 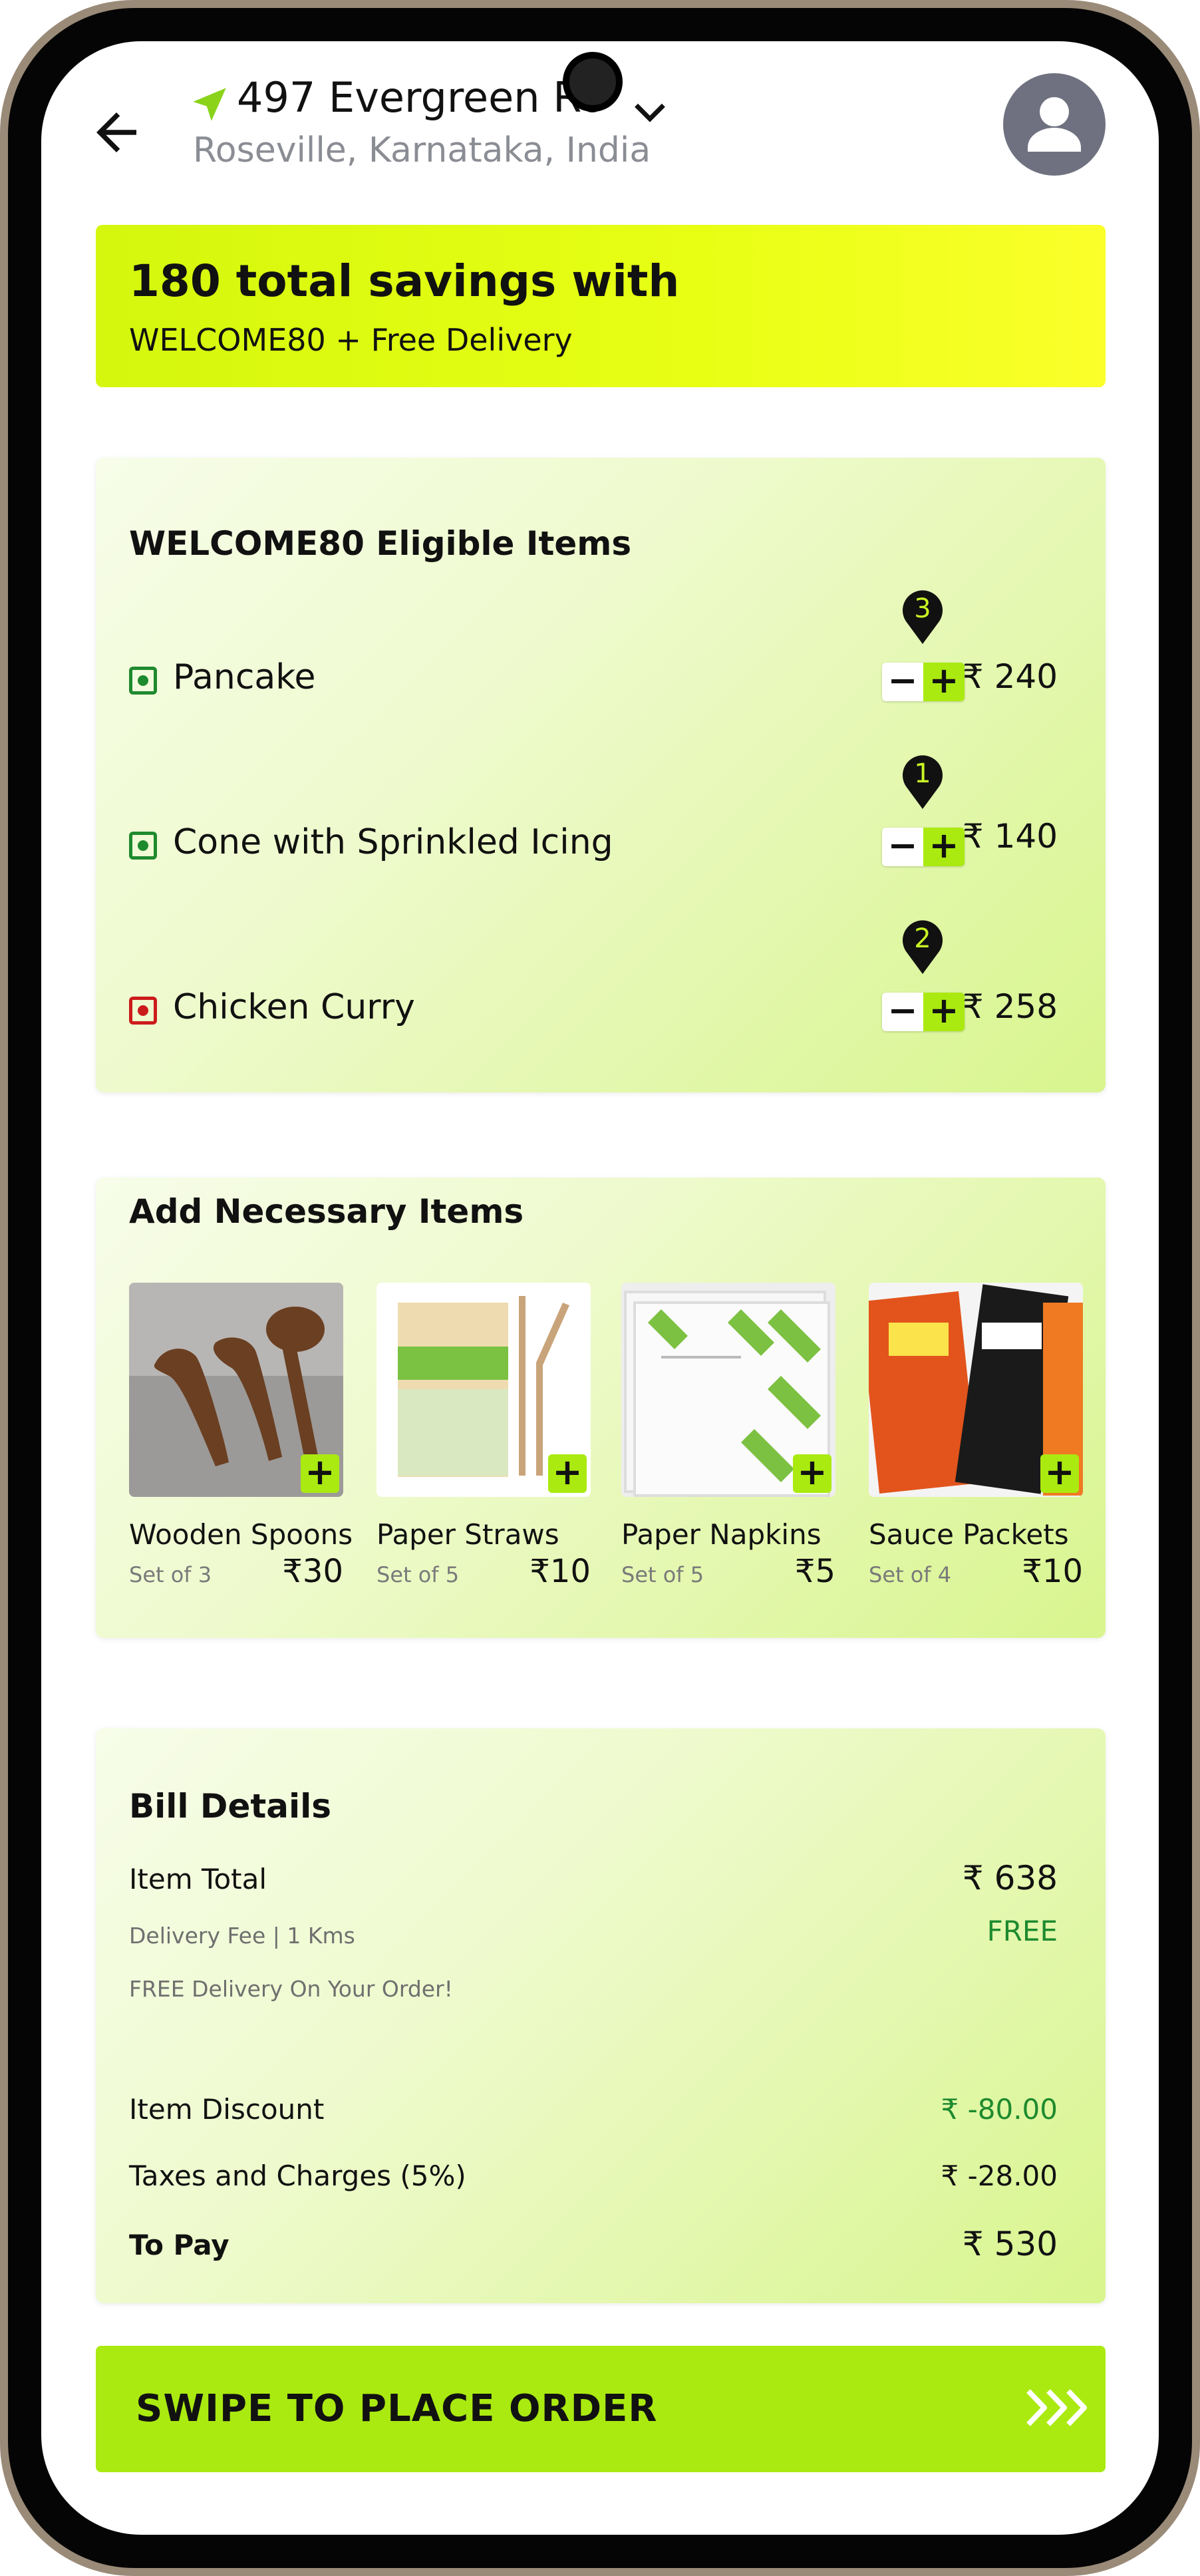 I want to click on quantity-badge: 2, so click(x=923, y=946).